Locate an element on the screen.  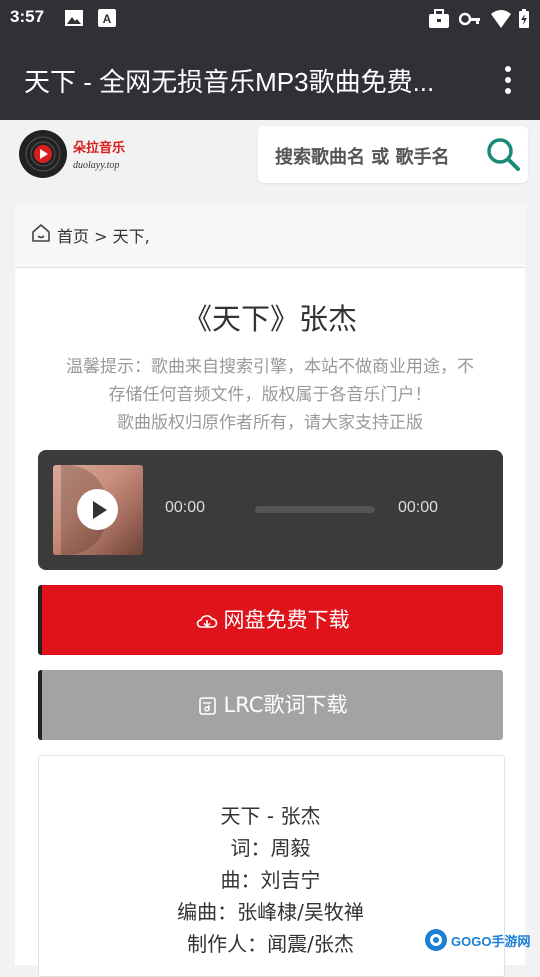
download-button: 网盘免费下载 is located at coordinates (270, 620).